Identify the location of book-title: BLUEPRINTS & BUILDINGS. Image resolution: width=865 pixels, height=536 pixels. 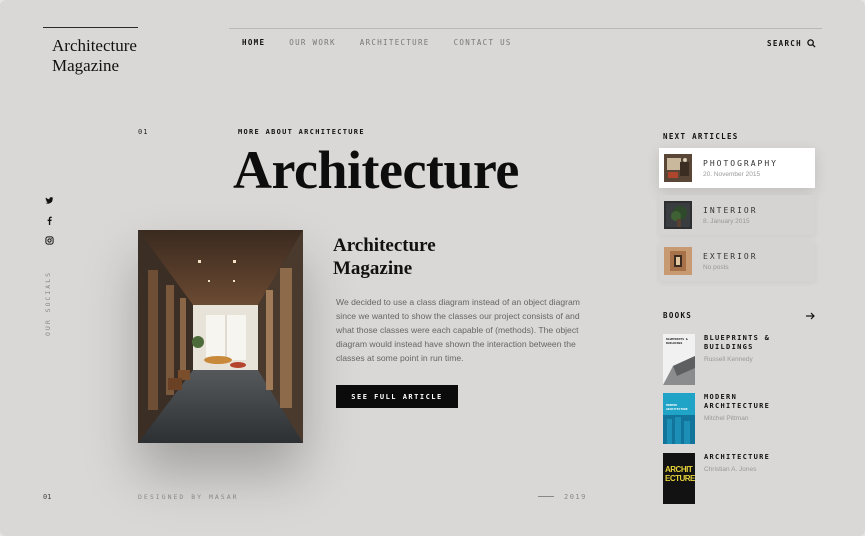
(737, 342).